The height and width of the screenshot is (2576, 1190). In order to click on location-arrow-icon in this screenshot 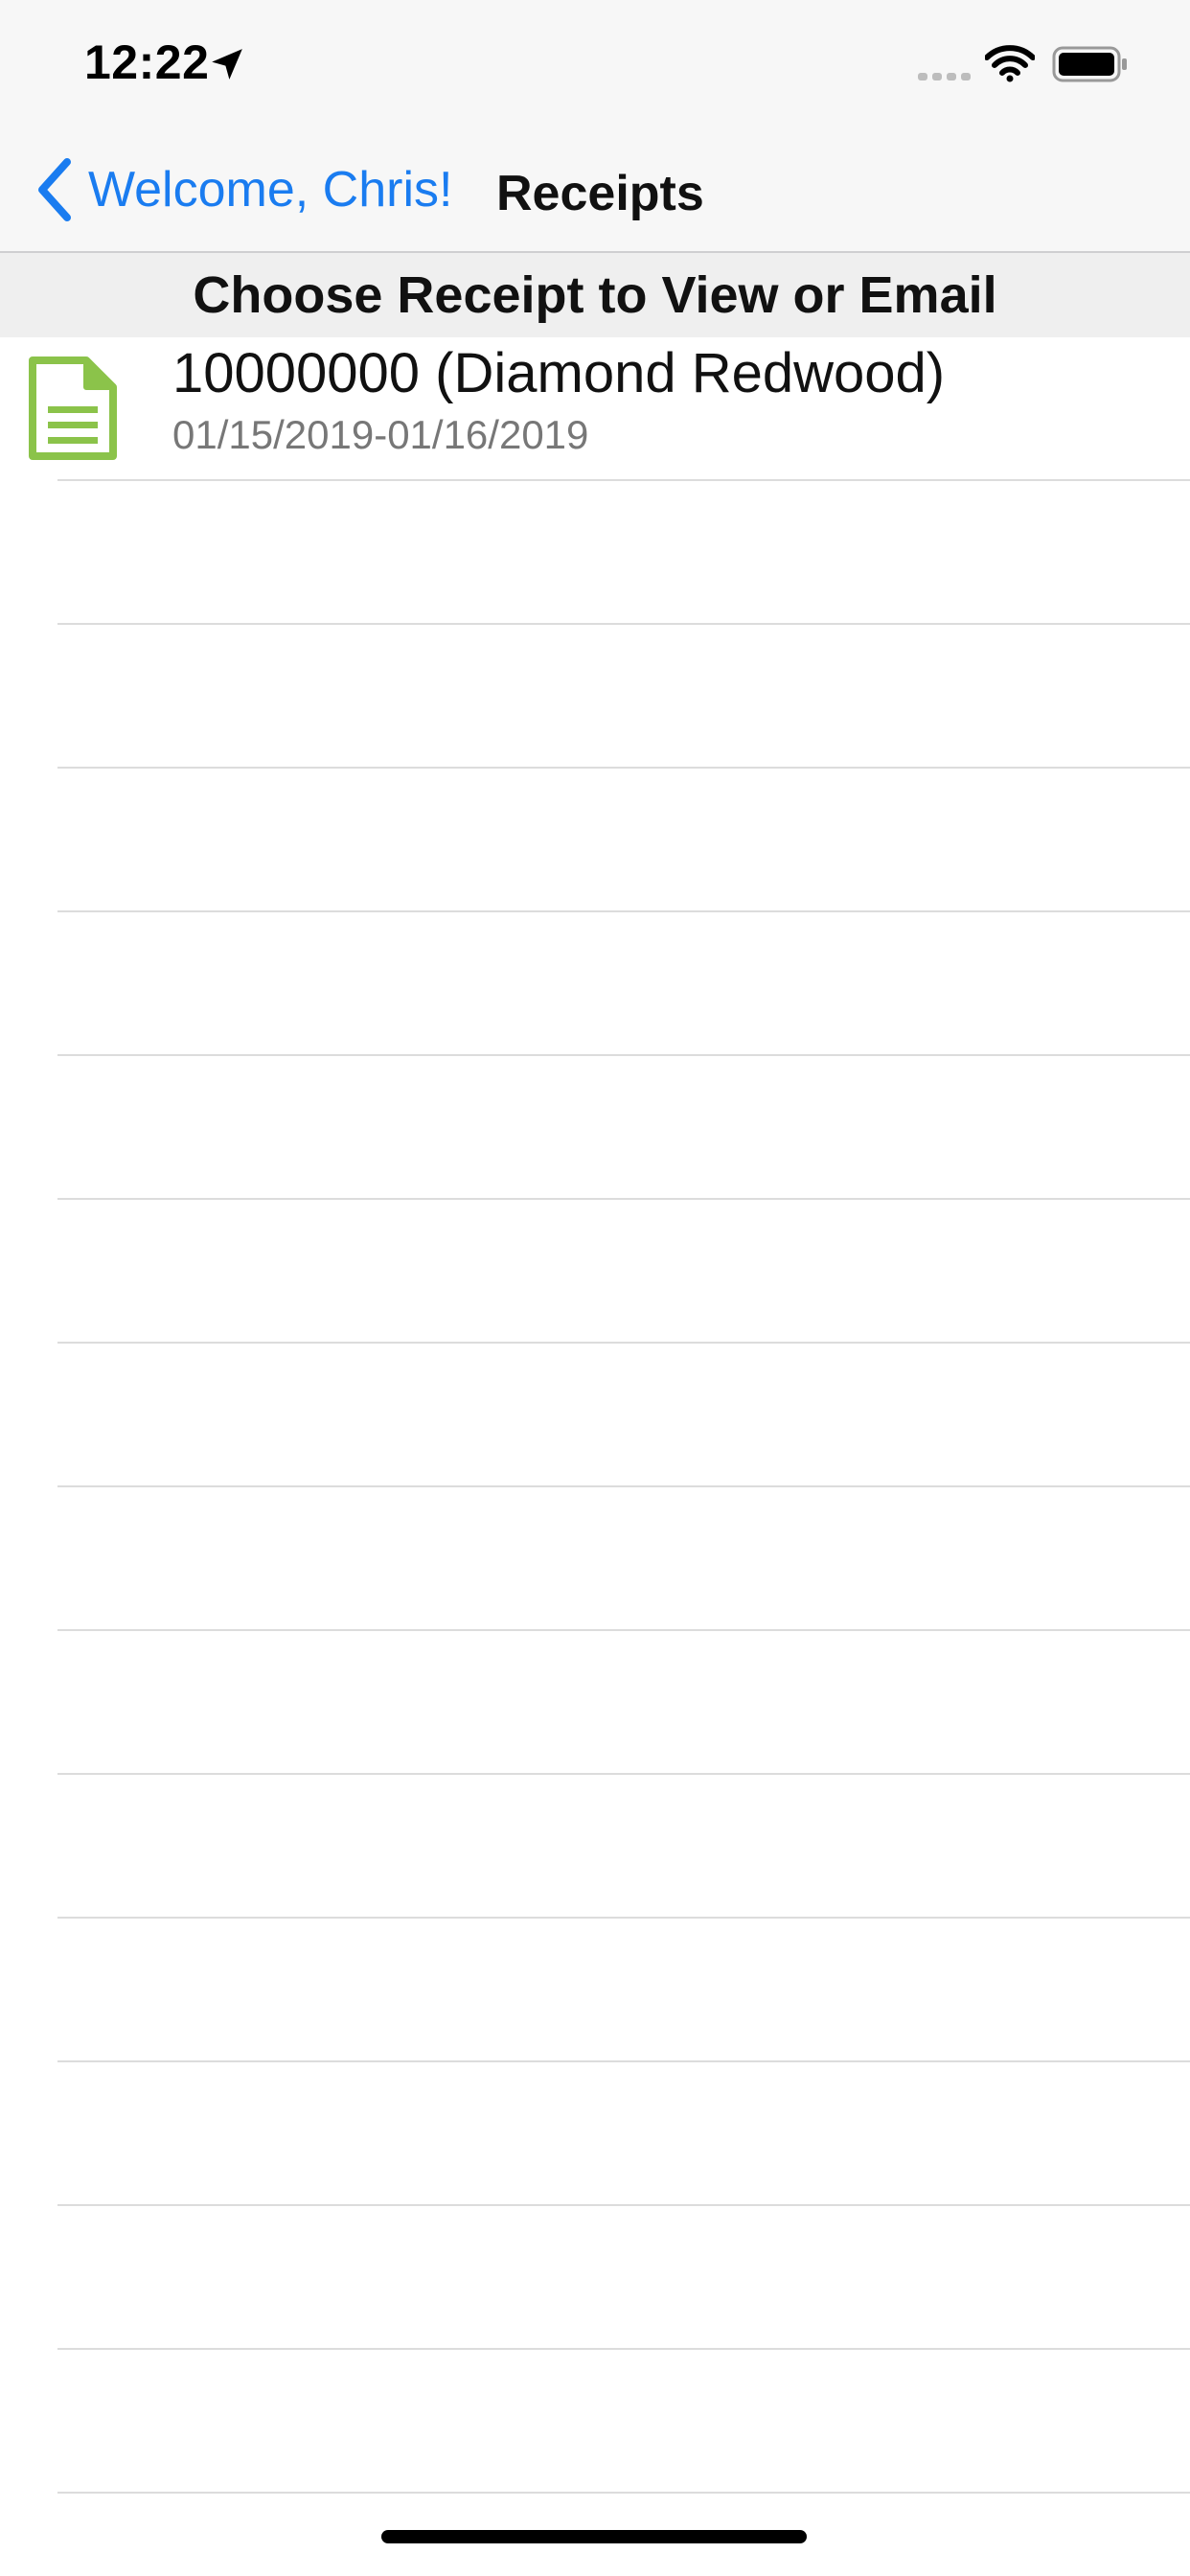, I will do `click(227, 64)`.